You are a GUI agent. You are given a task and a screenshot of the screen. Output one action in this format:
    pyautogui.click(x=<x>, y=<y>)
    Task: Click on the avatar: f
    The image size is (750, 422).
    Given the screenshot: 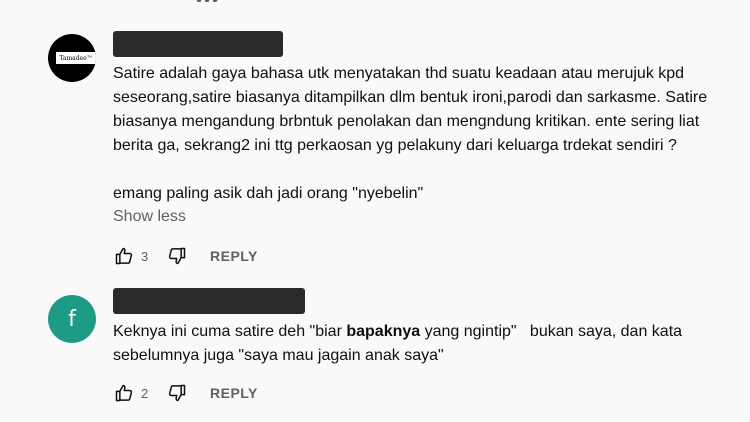 What is the action you would take?
    pyautogui.click(x=72, y=319)
    